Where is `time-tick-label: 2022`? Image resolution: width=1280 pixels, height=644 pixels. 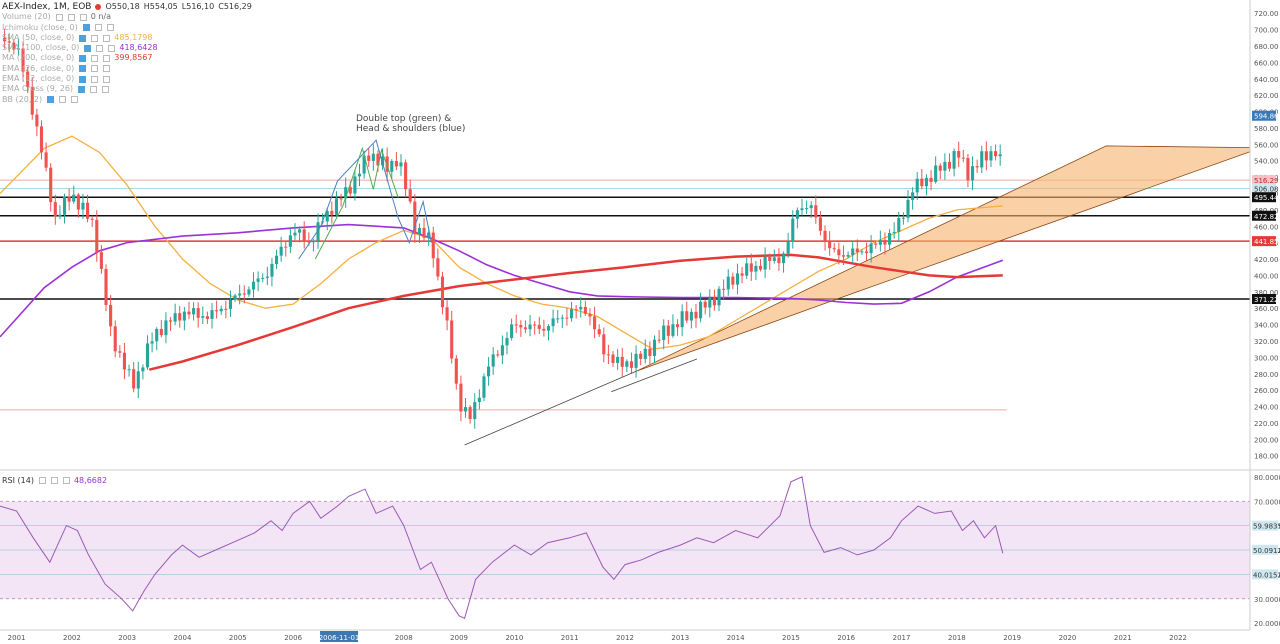
time-tick-label: 2022 is located at coordinates (1178, 638).